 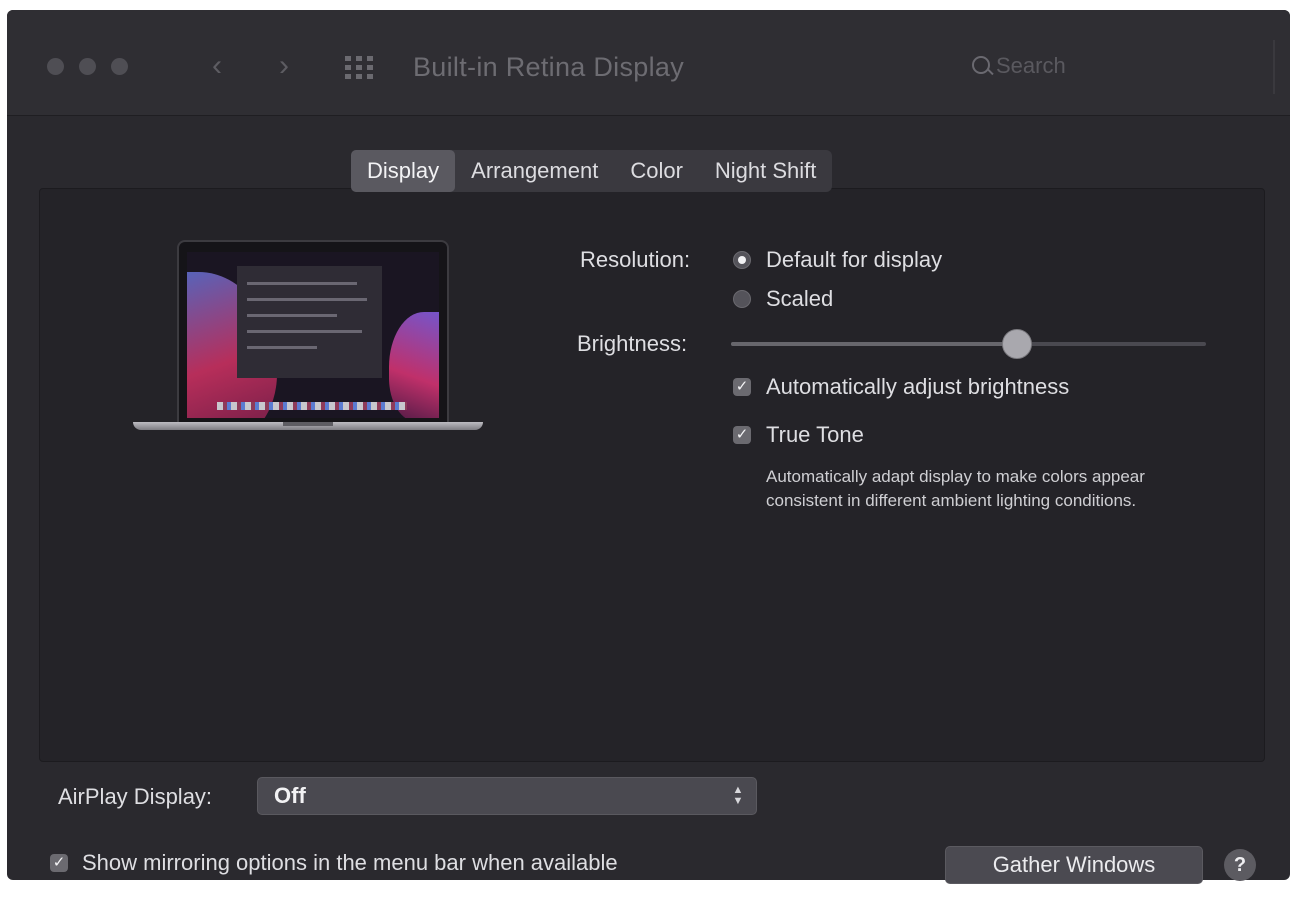 I want to click on chevron-right-icon: ›, so click(x=284, y=66).